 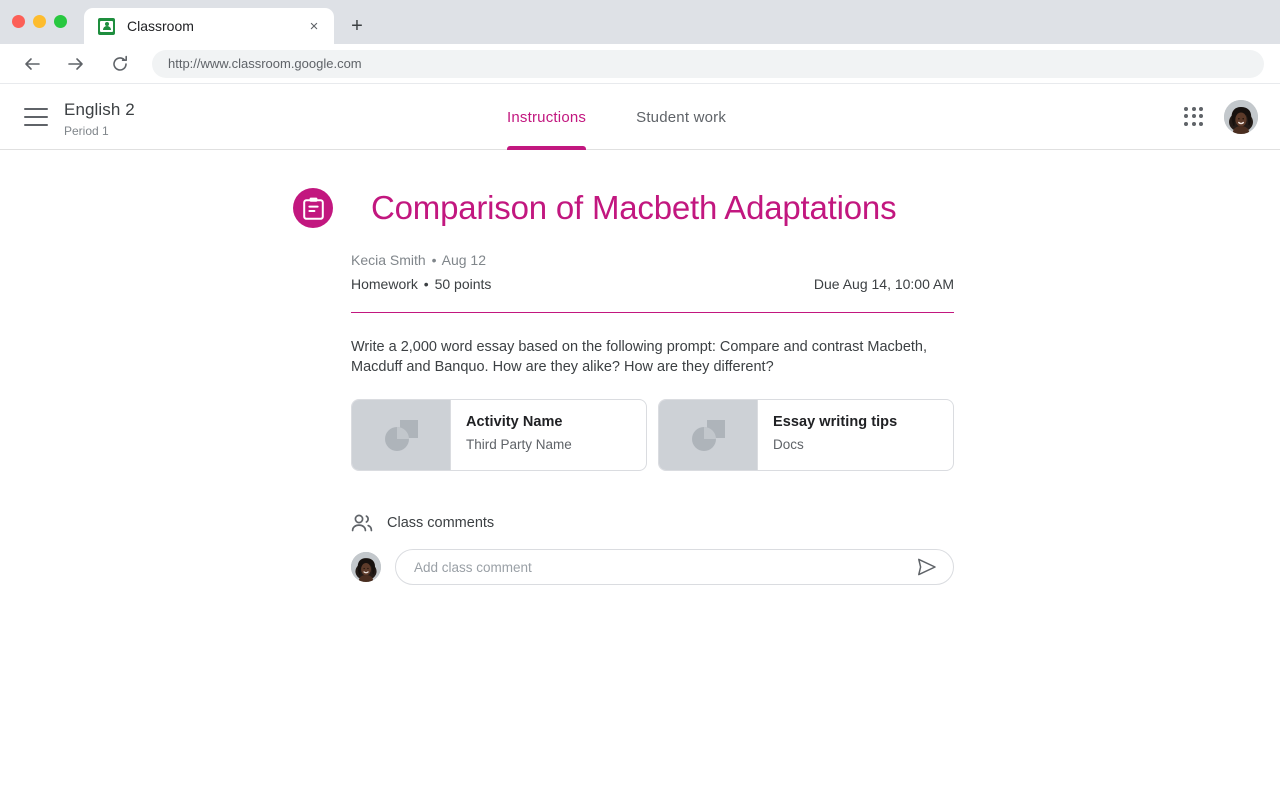 I want to click on class-comments-section: Class comments, so click(x=652, y=549).